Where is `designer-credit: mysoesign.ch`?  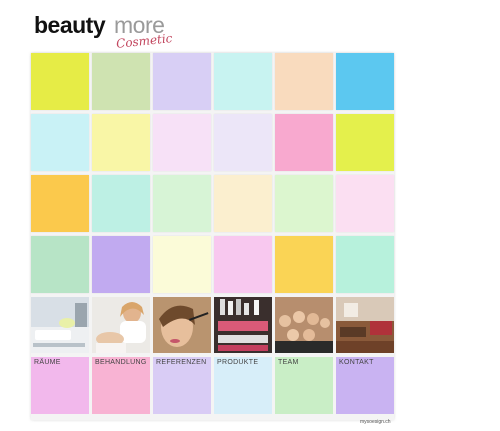 designer-credit: mysoesign.ch is located at coordinates (375, 422).